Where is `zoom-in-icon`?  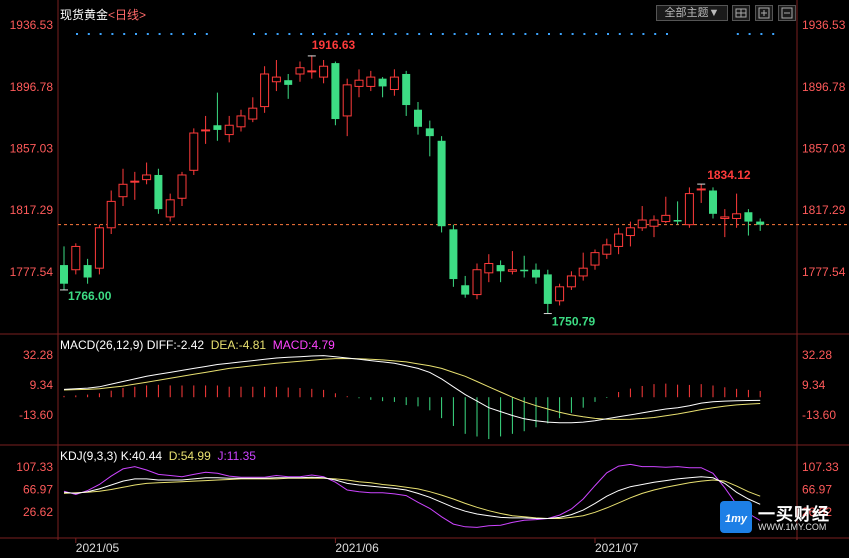 zoom-in-icon is located at coordinates (764, 13).